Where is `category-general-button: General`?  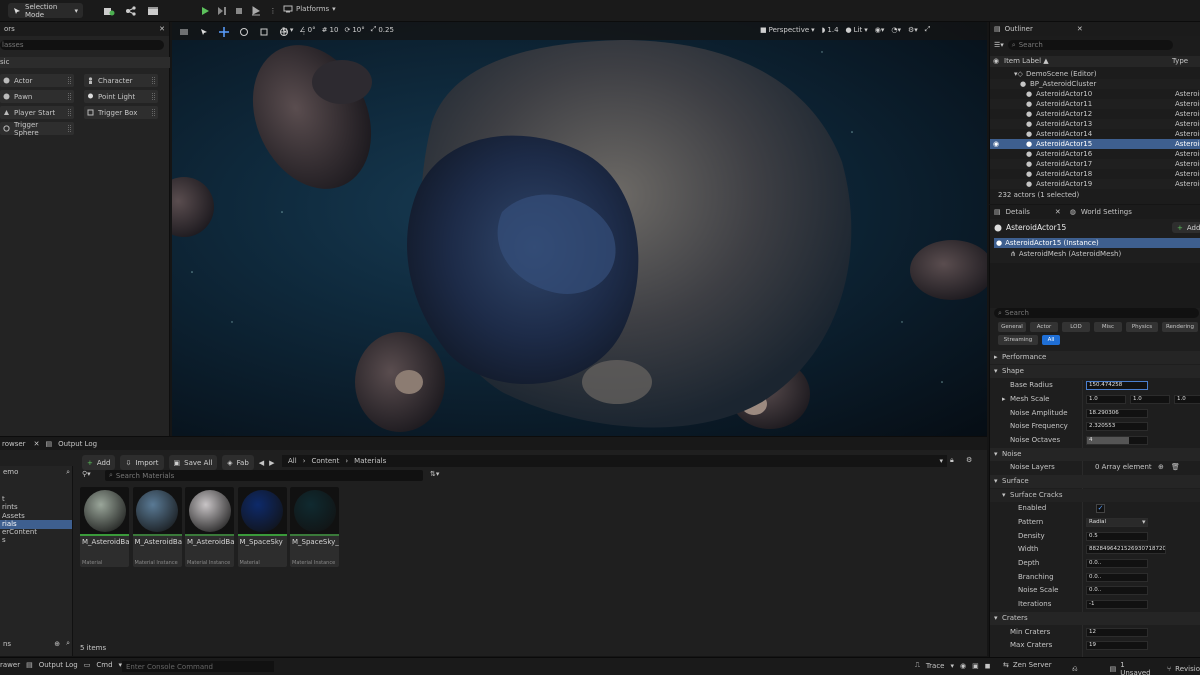
category-general-button: General is located at coordinates (1012, 327).